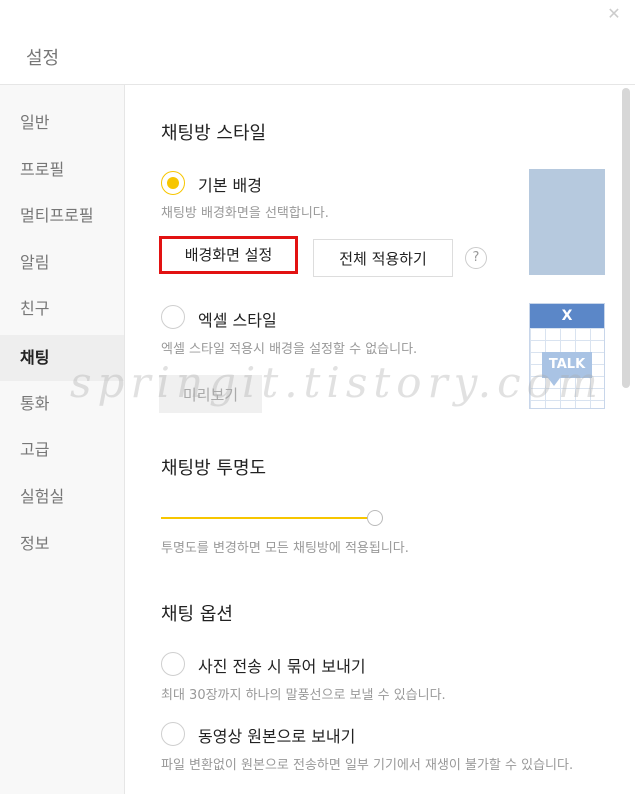 The height and width of the screenshot is (794, 635). I want to click on excel-style-desc: 엑셀 스타일 적용시 배경을 설정할 수 없습니다., so click(289, 349).